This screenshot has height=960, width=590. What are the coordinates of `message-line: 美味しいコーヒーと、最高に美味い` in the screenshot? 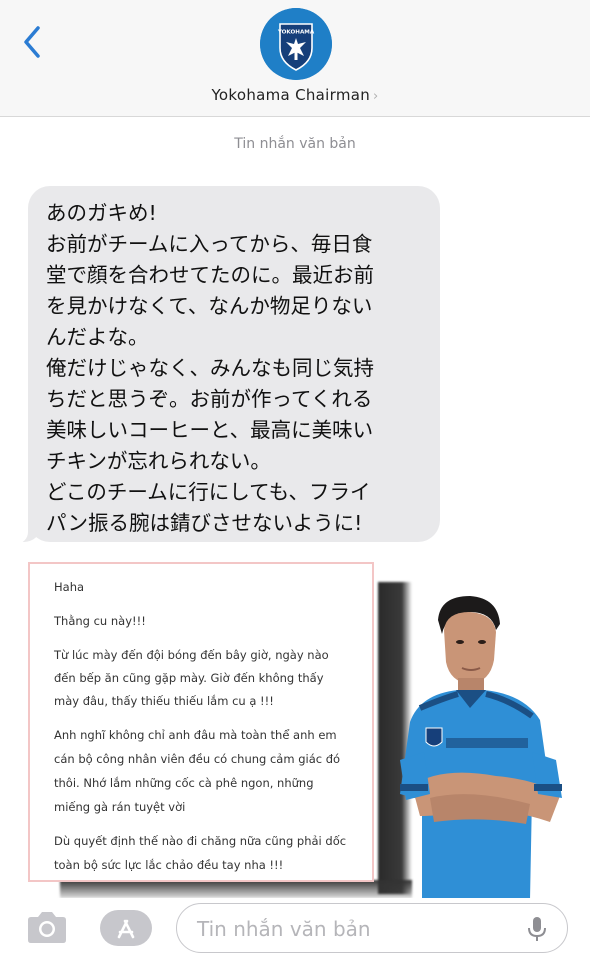 It's located at (210, 430).